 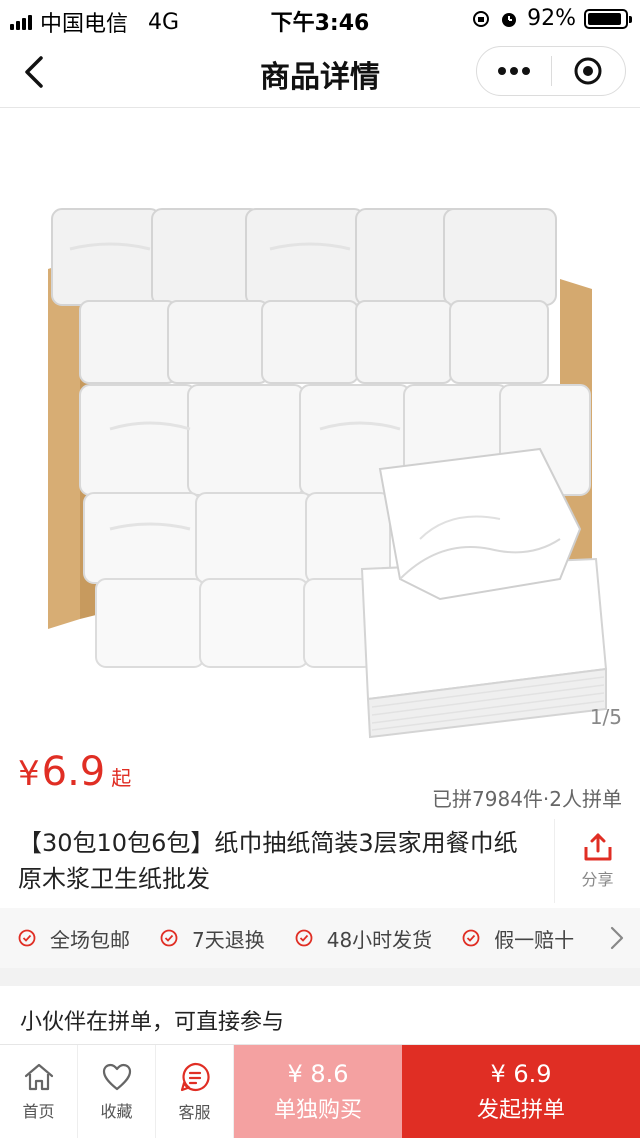 I want to click on tab-favorite: 收藏, so click(x=117, y=1091).